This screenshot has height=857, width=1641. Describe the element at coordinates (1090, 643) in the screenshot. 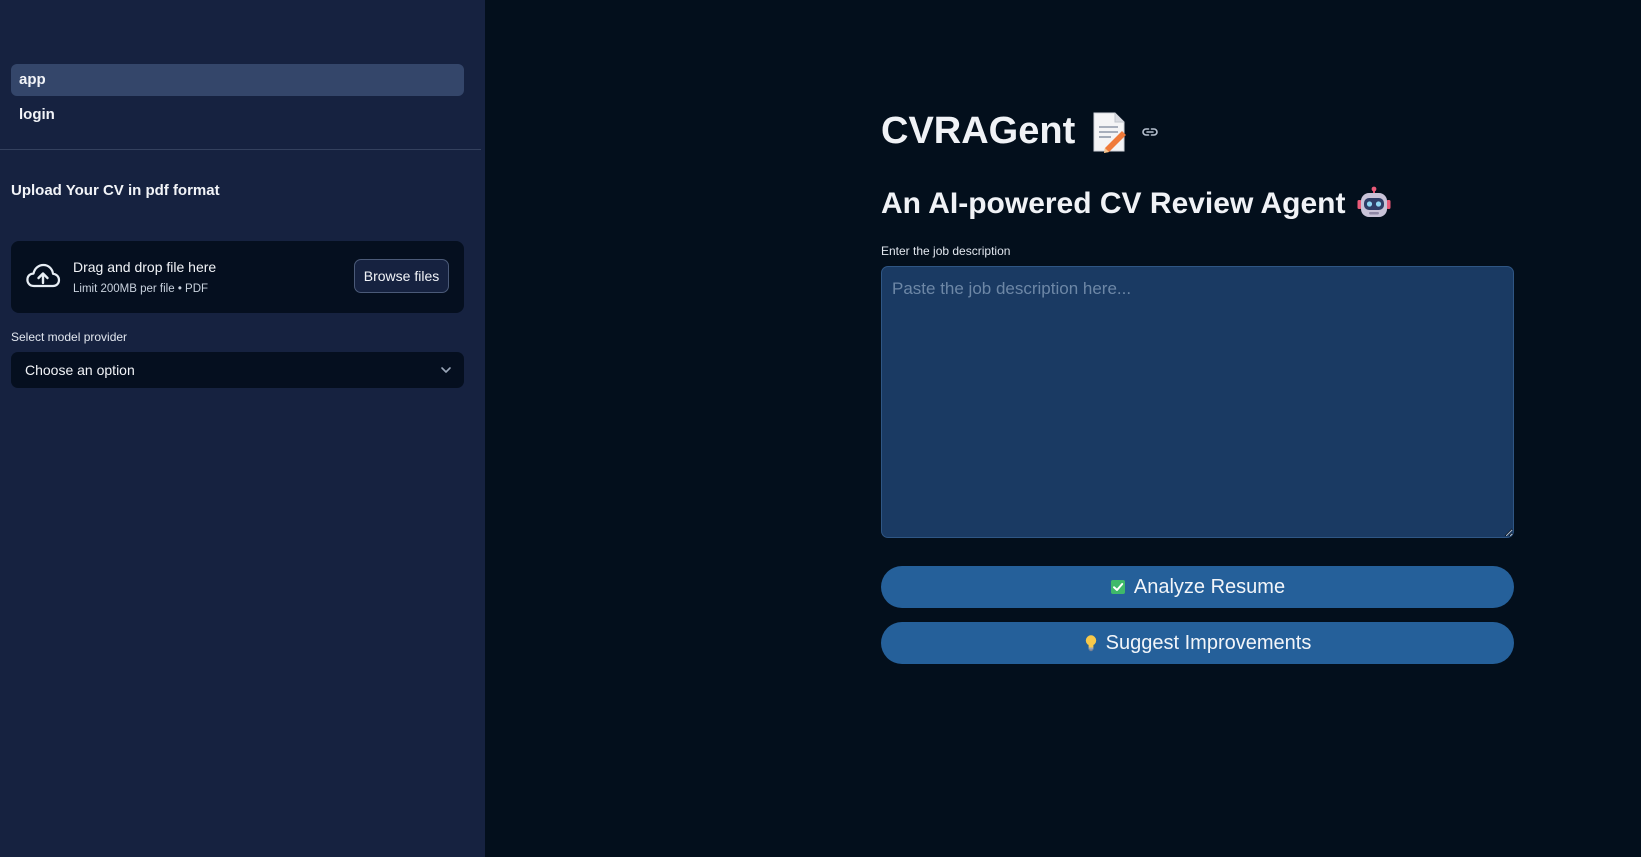

I see `light-bulb-icon` at that location.